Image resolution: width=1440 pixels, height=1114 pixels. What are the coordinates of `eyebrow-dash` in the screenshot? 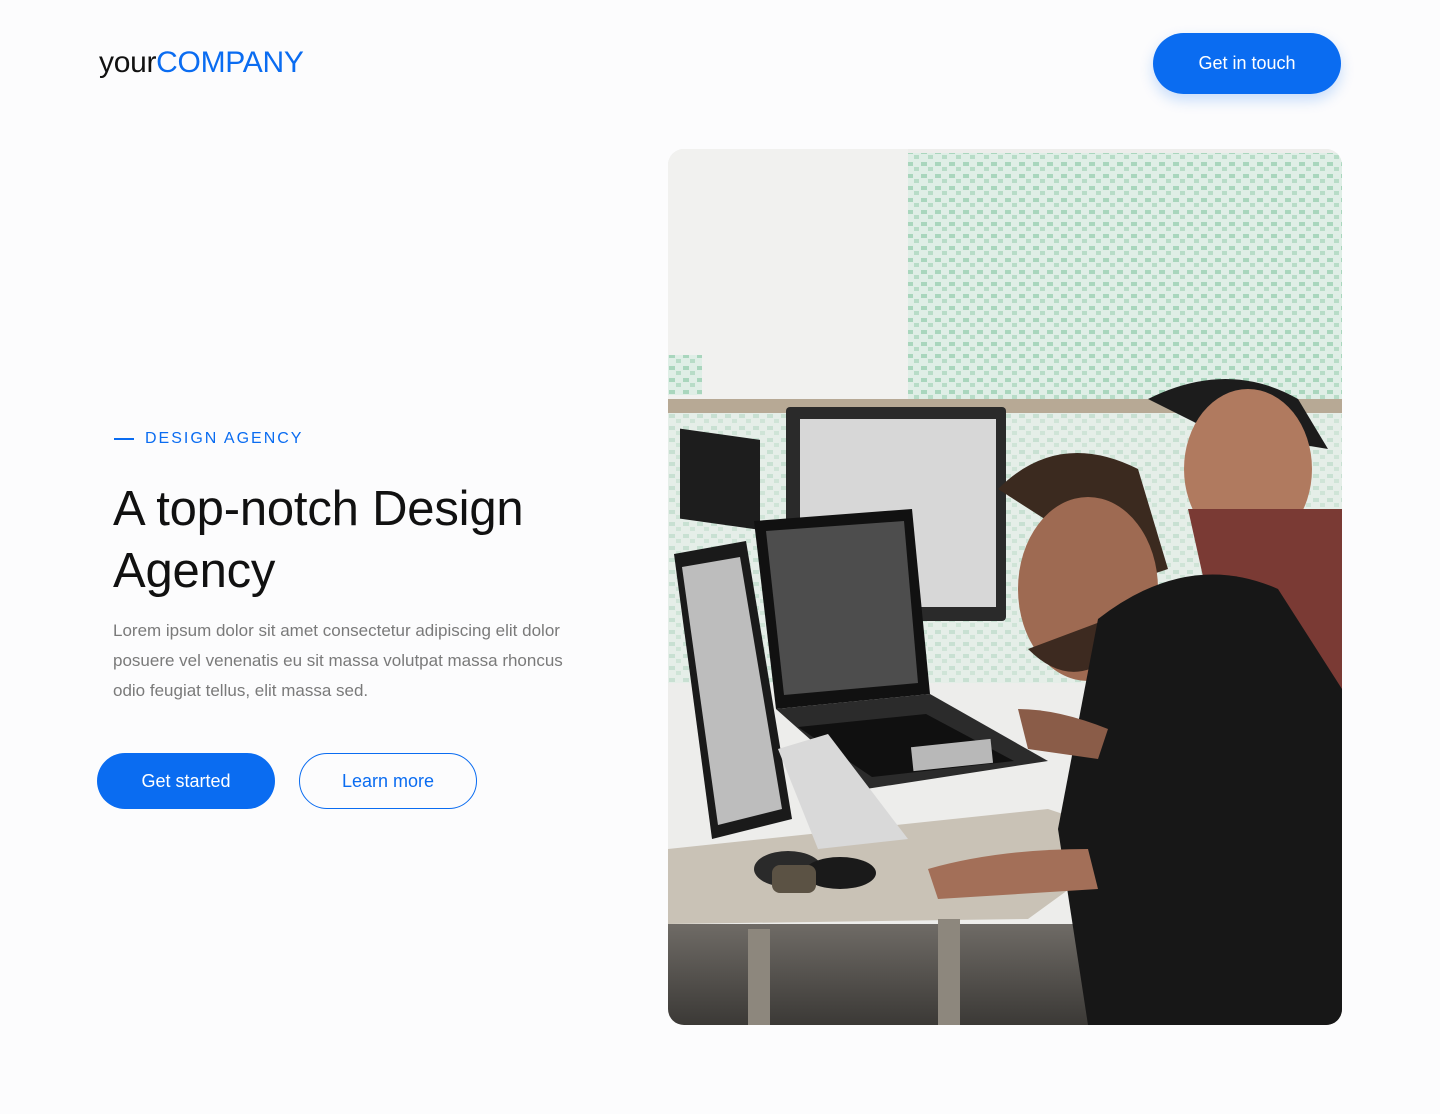 It's located at (124, 439).